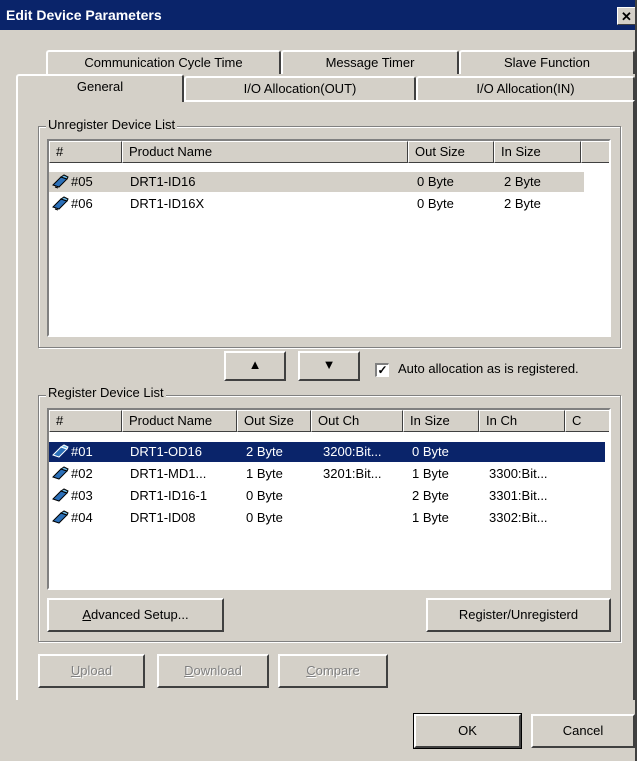 Image resolution: width=637 pixels, height=761 pixels. Describe the element at coordinates (87, 614) in the screenshot. I see `mnemonic: A` at that location.